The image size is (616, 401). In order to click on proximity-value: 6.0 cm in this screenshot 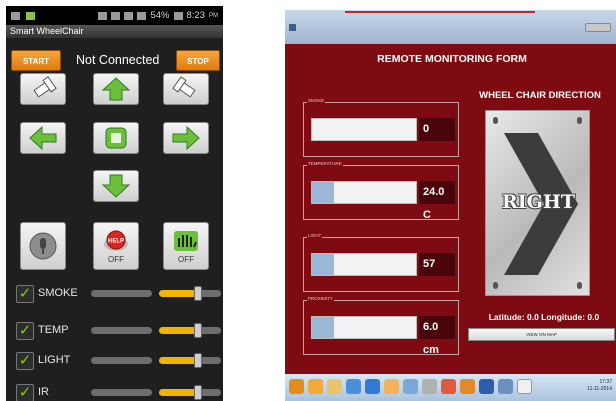, I will do `click(437, 336)`.